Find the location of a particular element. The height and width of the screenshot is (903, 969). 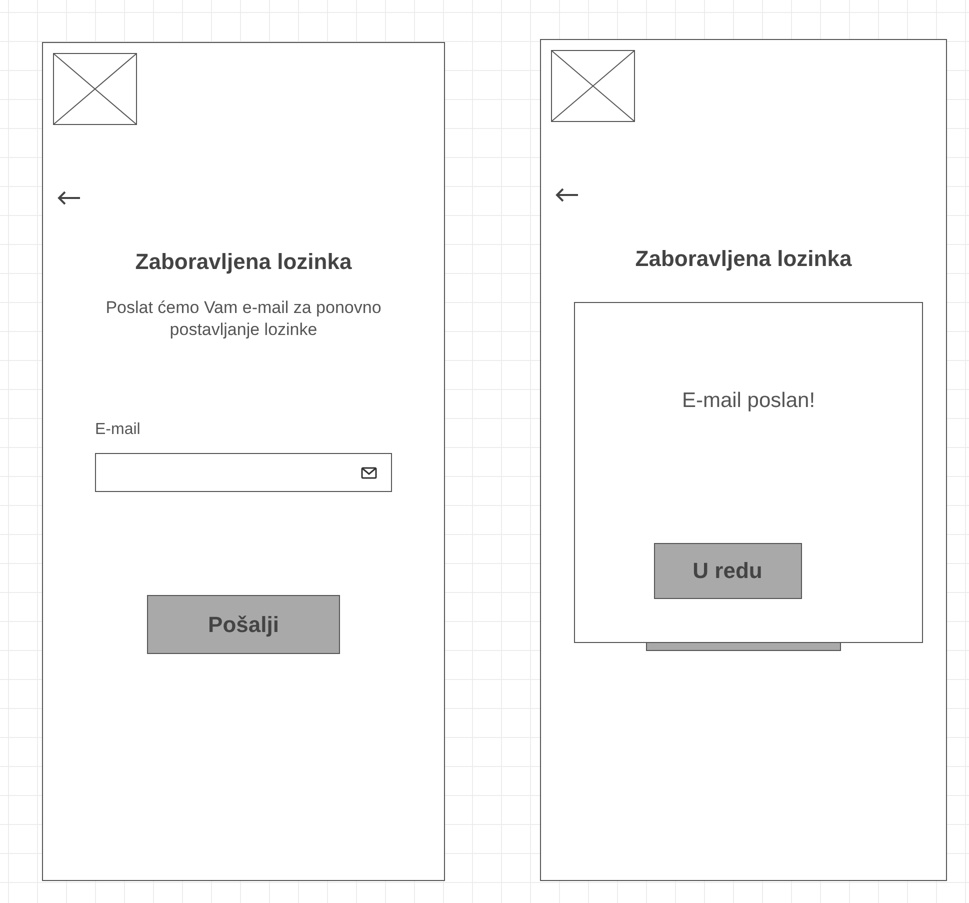

email-label: E-mail is located at coordinates (117, 430).